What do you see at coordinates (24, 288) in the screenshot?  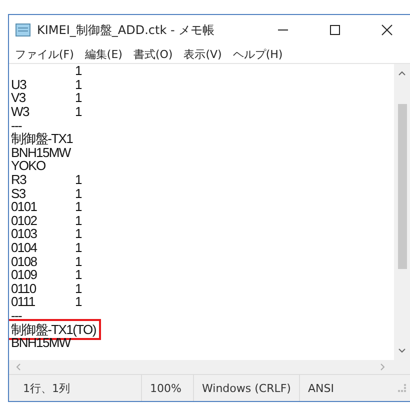 I see `text-line: 0110` at bounding box center [24, 288].